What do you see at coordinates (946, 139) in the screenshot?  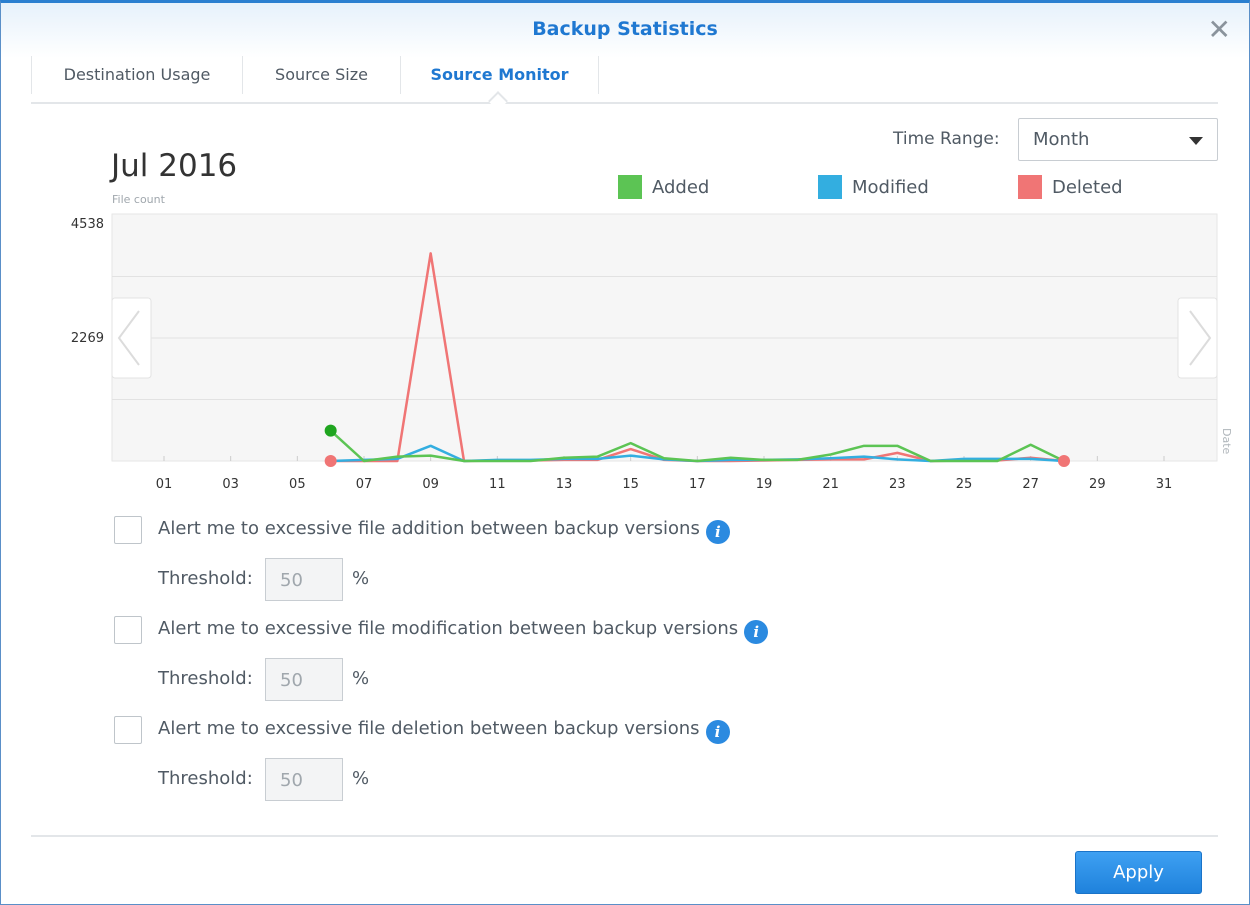 I see `time-range-label: Time Range:` at bounding box center [946, 139].